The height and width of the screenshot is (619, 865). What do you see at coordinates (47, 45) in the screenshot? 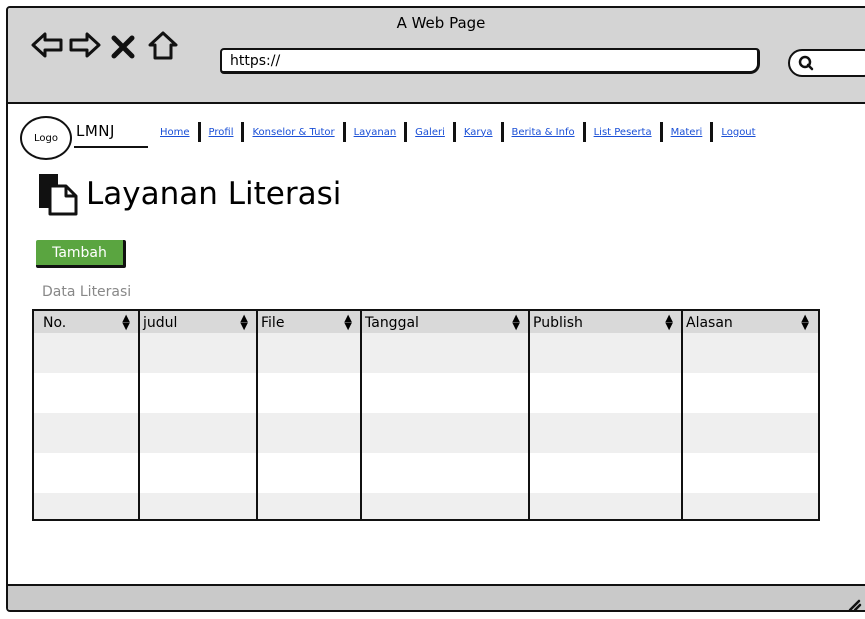
I see `back-arrow-icon` at bounding box center [47, 45].